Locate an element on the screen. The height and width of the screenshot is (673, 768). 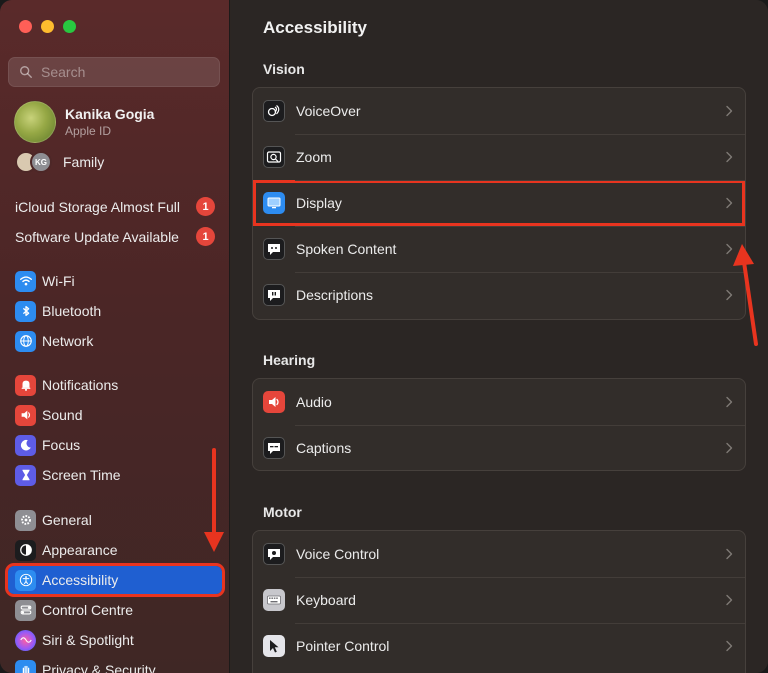
row-label: Display is located at coordinates (319, 203).